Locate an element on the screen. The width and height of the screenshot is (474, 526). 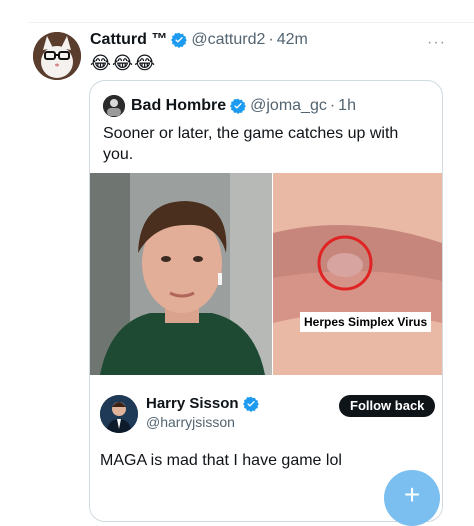
follow-back-button: Follow back is located at coordinates (387, 406).